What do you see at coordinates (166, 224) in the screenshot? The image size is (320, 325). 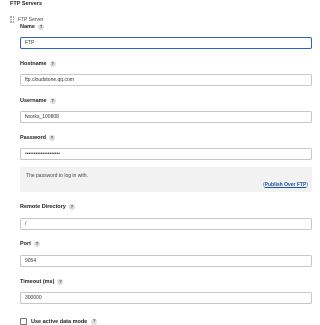 I see `remote-directory-input` at bounding box center [166, 224].